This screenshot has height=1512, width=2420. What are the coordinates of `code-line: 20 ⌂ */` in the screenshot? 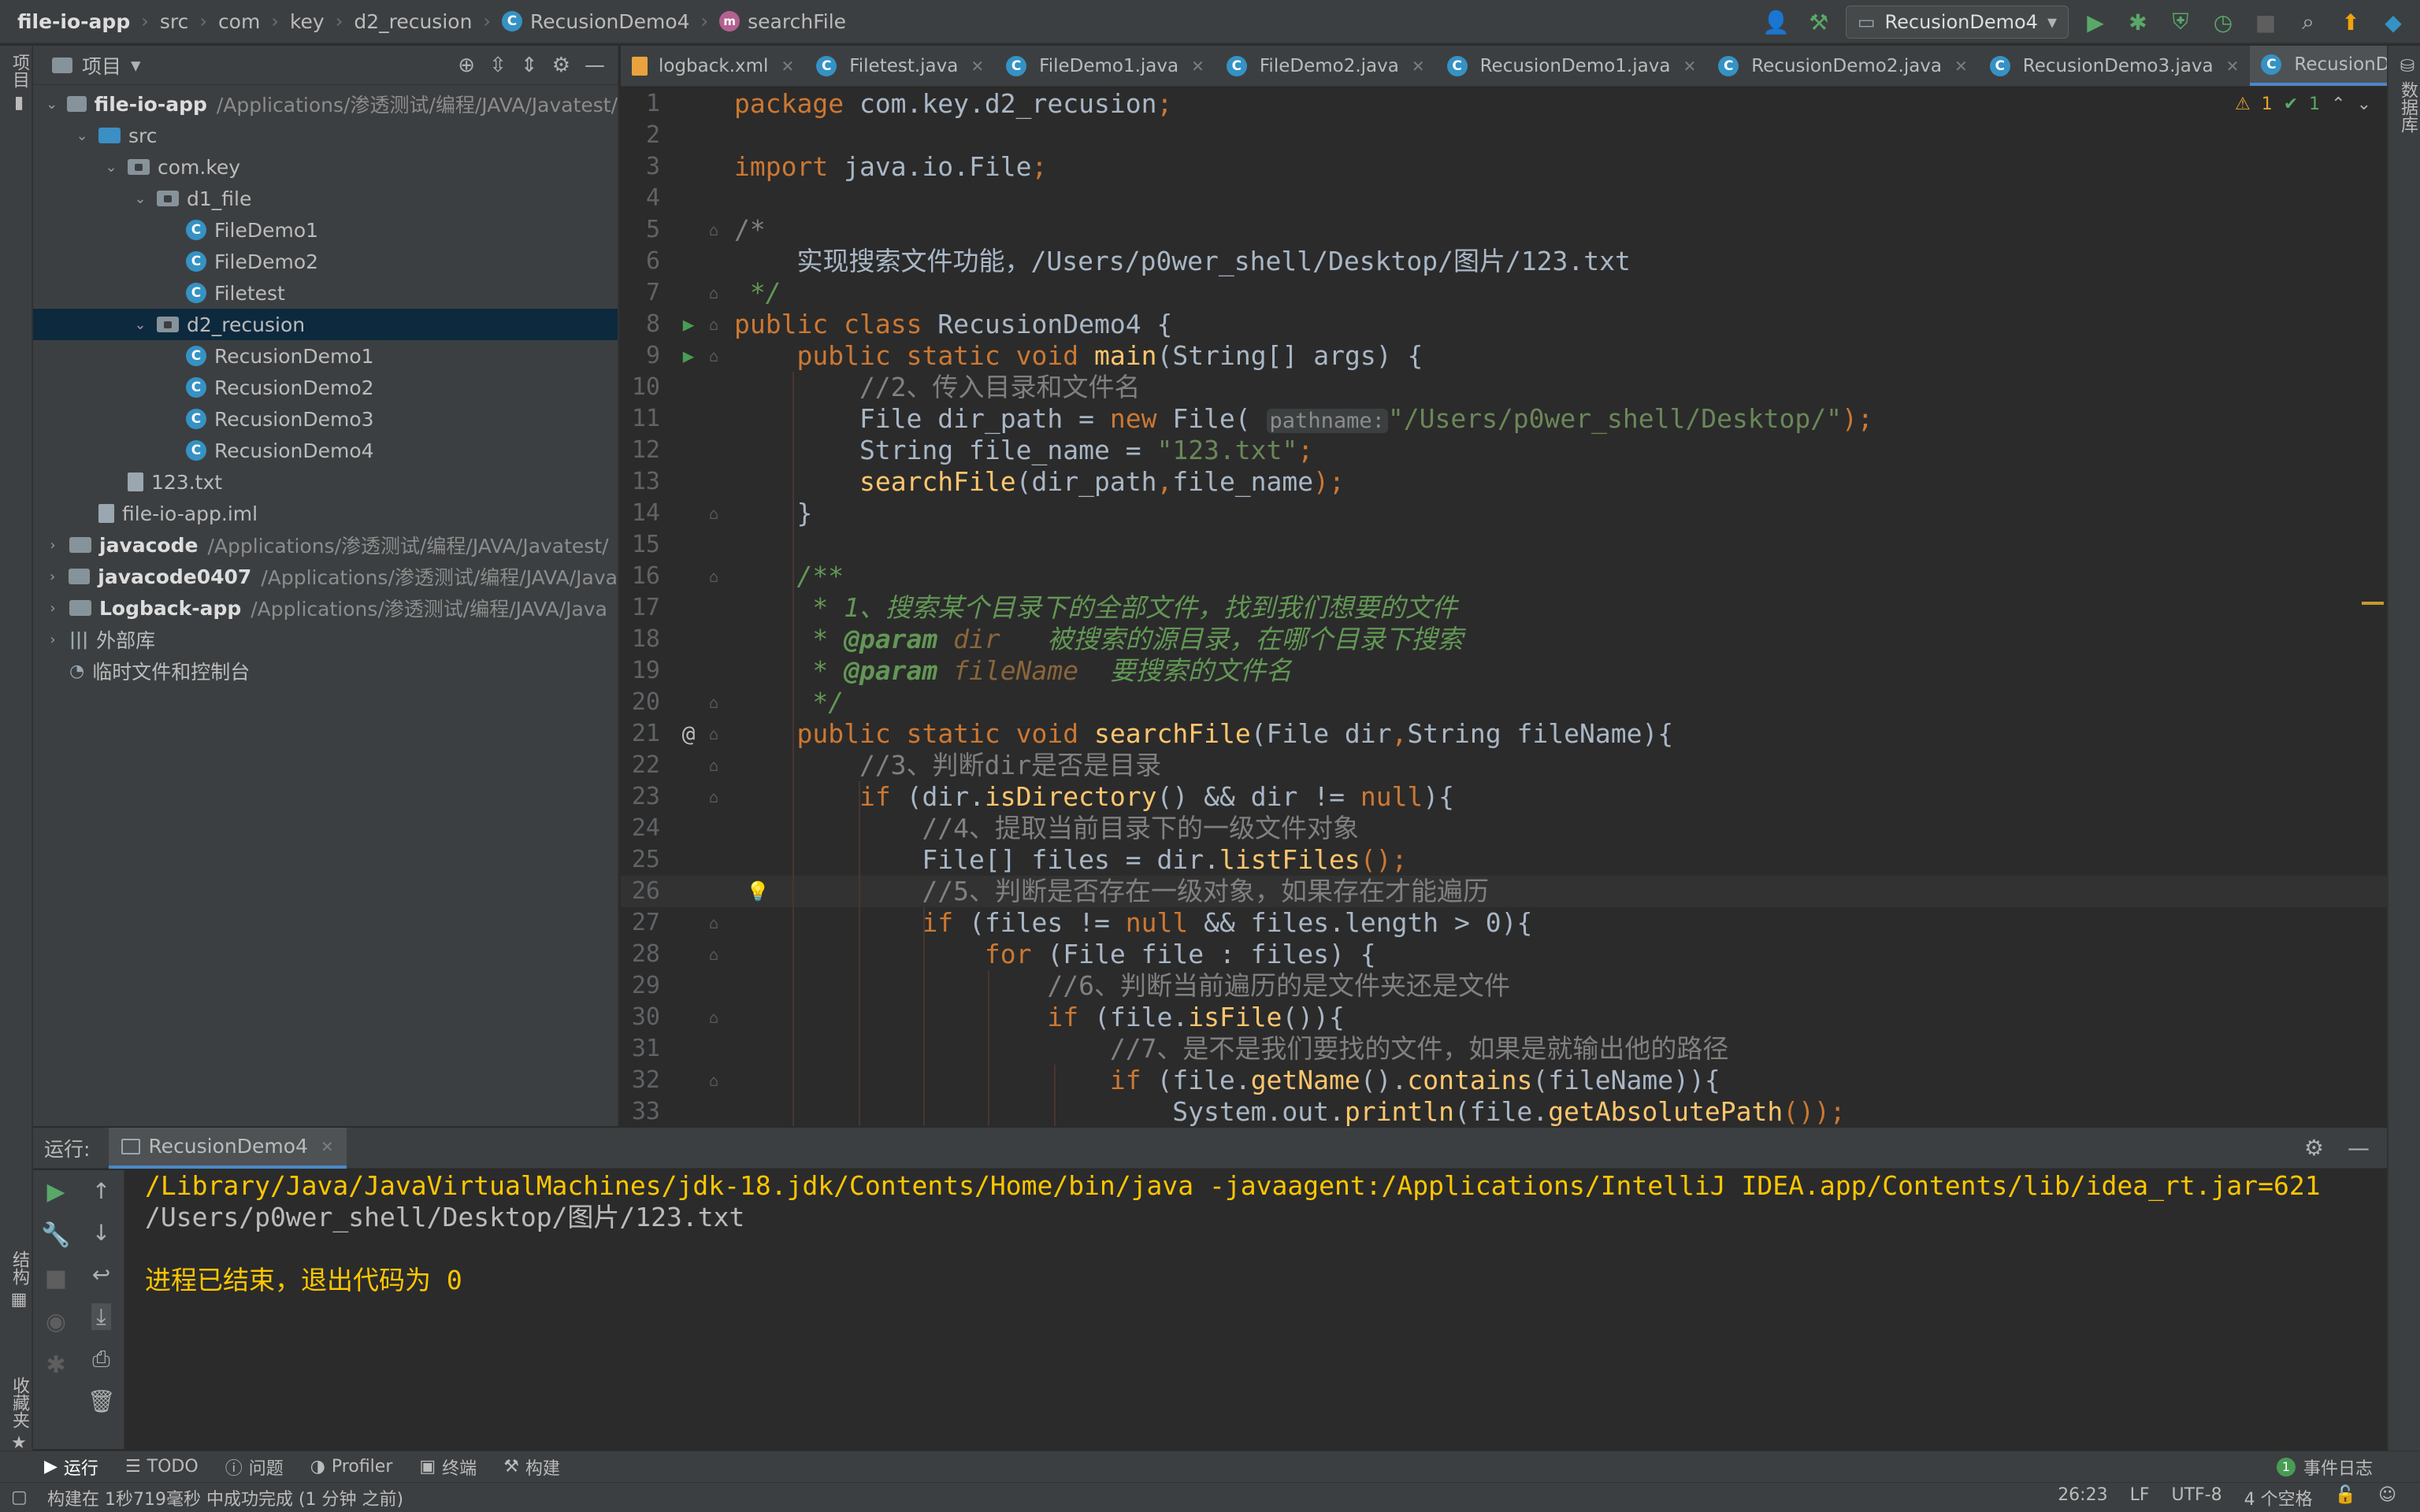 It's located at (1504, 702).